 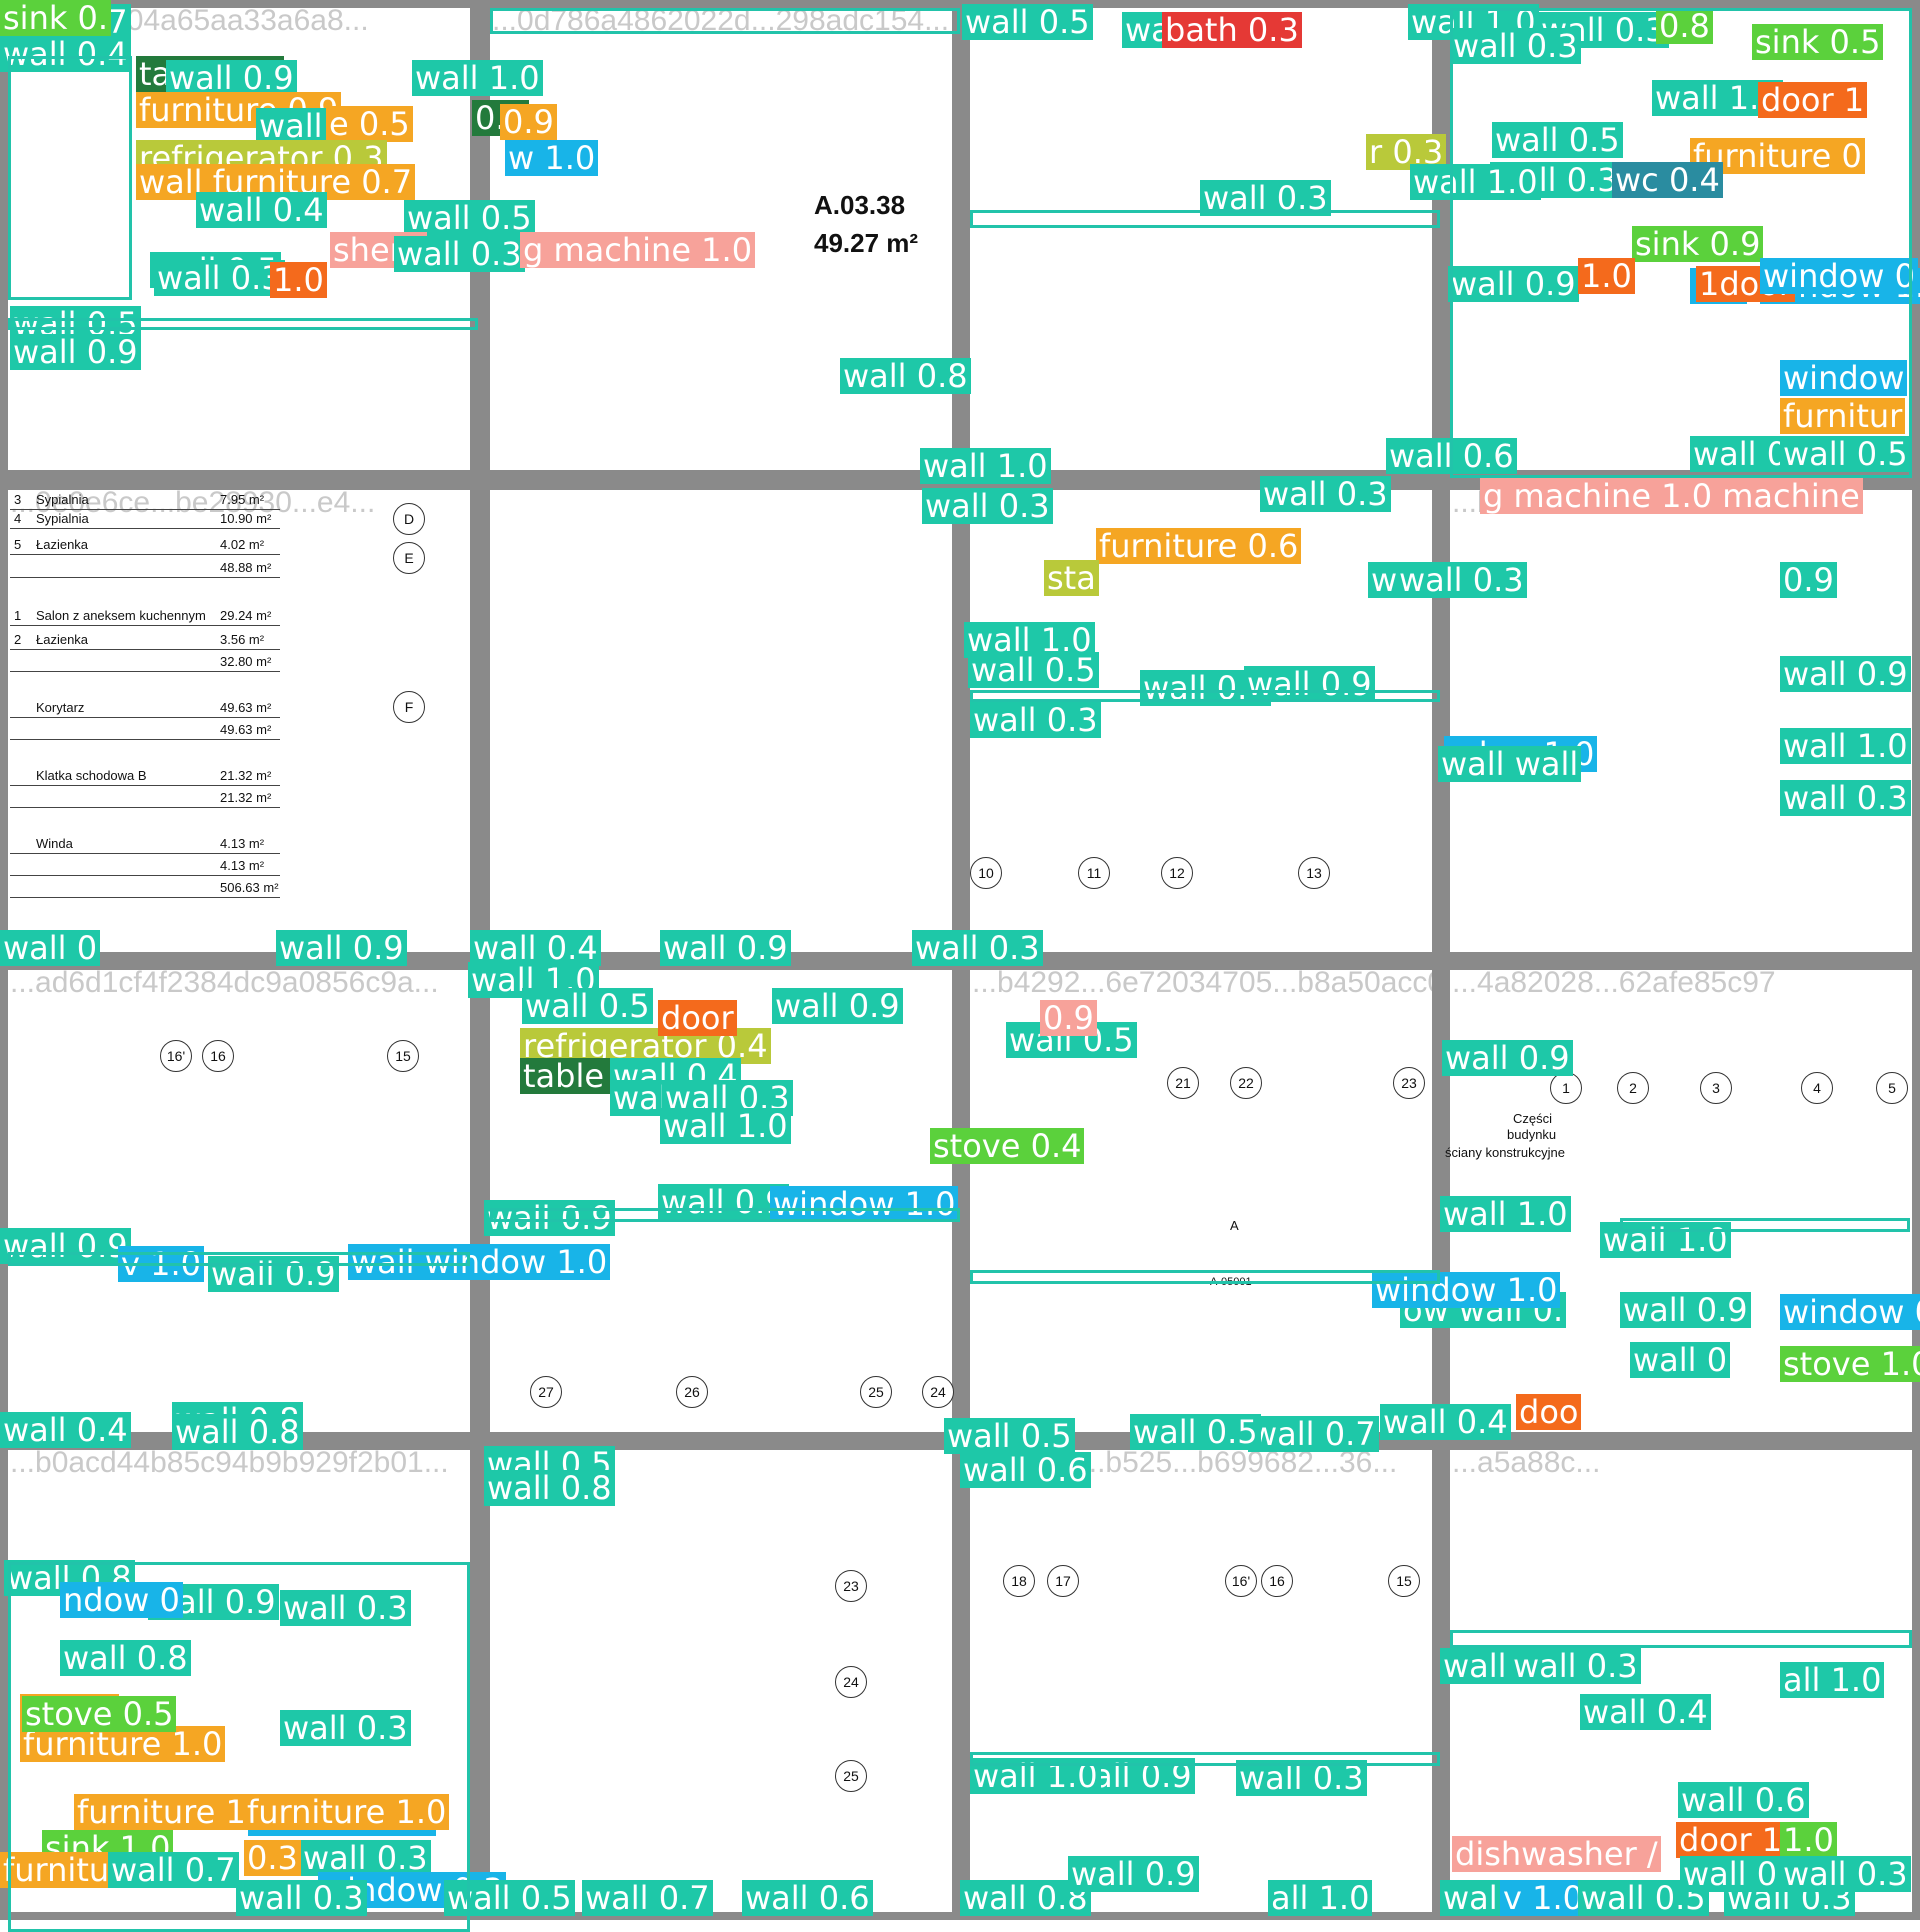 I want to click on grid-axis-bubble: D, so click(x=409, y=519).